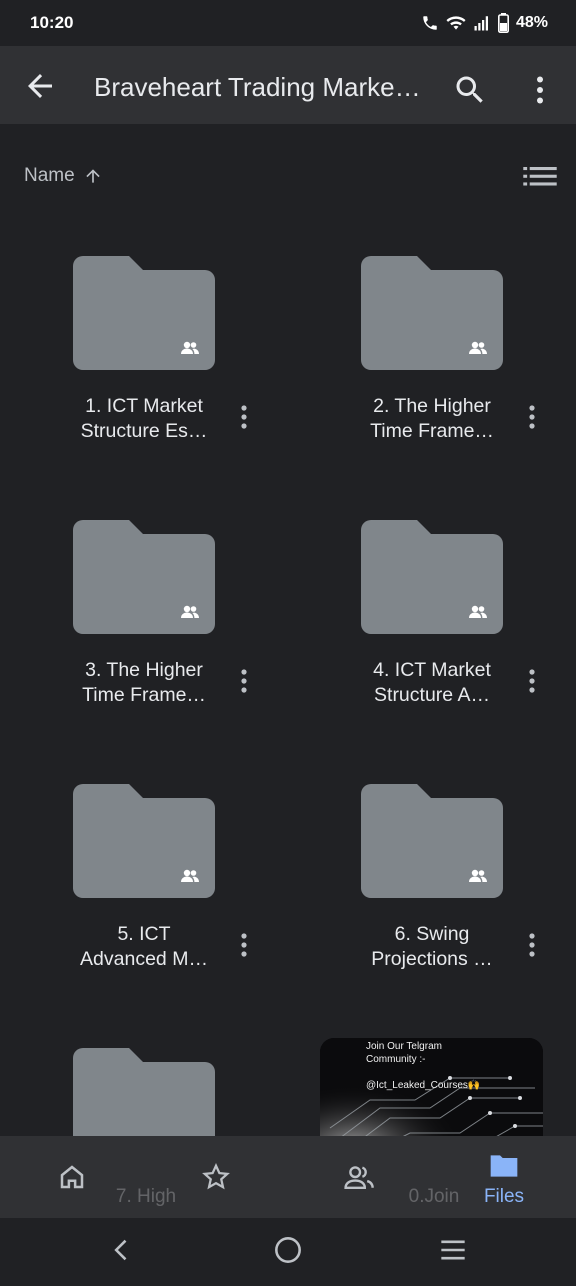 This screenshot has width=576, height=1286. I want to click on system-navigation-bar, so click(288, 1249).